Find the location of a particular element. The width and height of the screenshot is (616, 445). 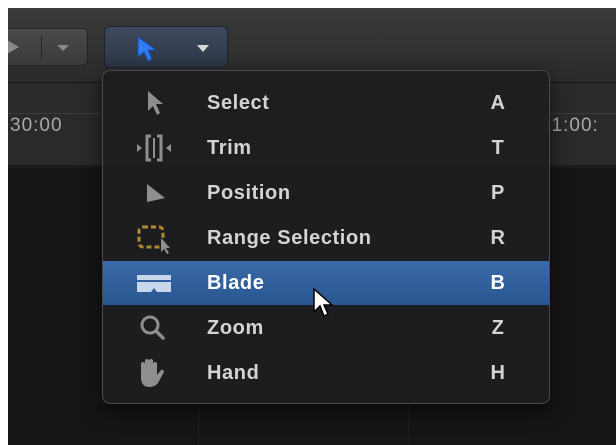

segment-divider is located at coordinates (41, 47).